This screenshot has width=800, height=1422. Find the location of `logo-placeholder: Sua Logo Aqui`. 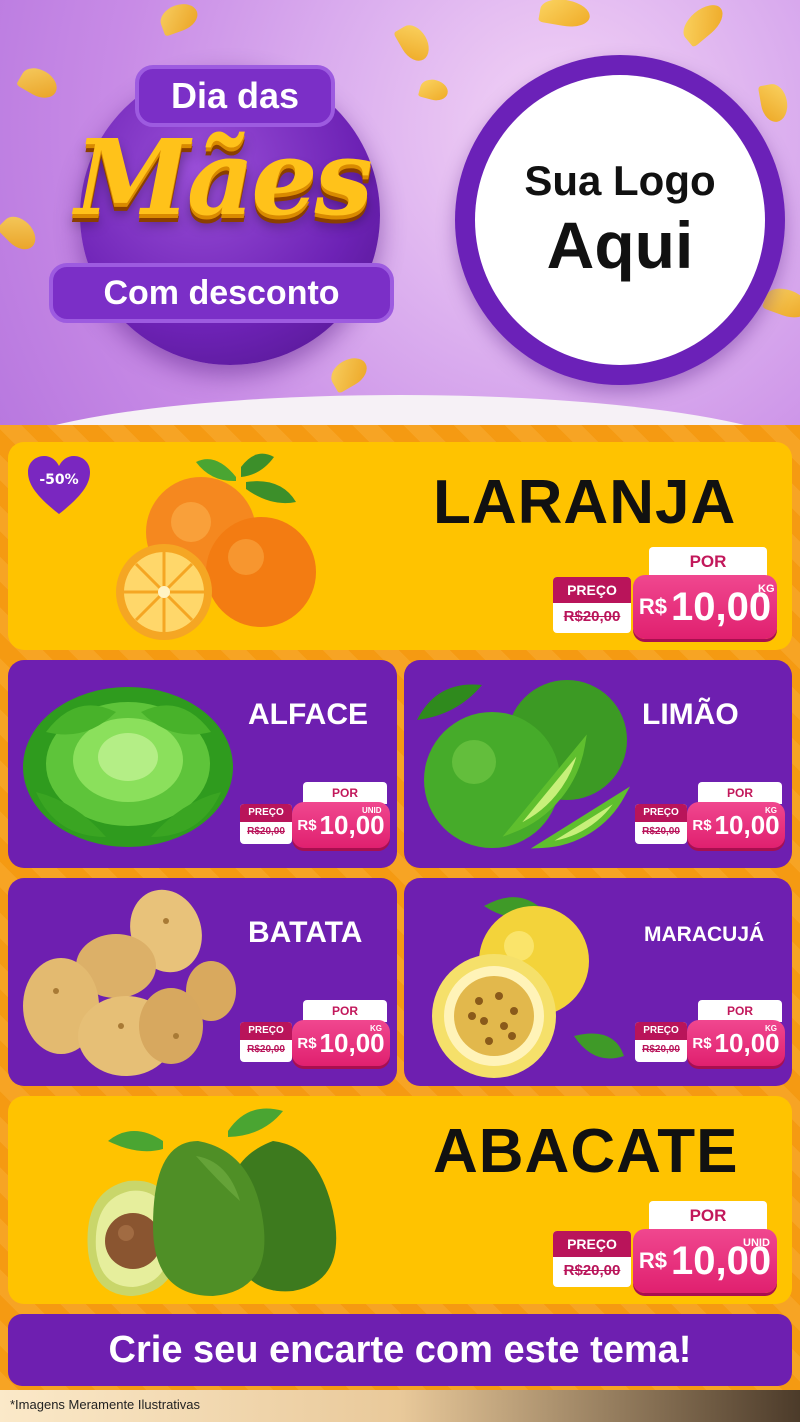

logo-placeholder: Sua Logo Aqui is located at coordinates (620, 220).